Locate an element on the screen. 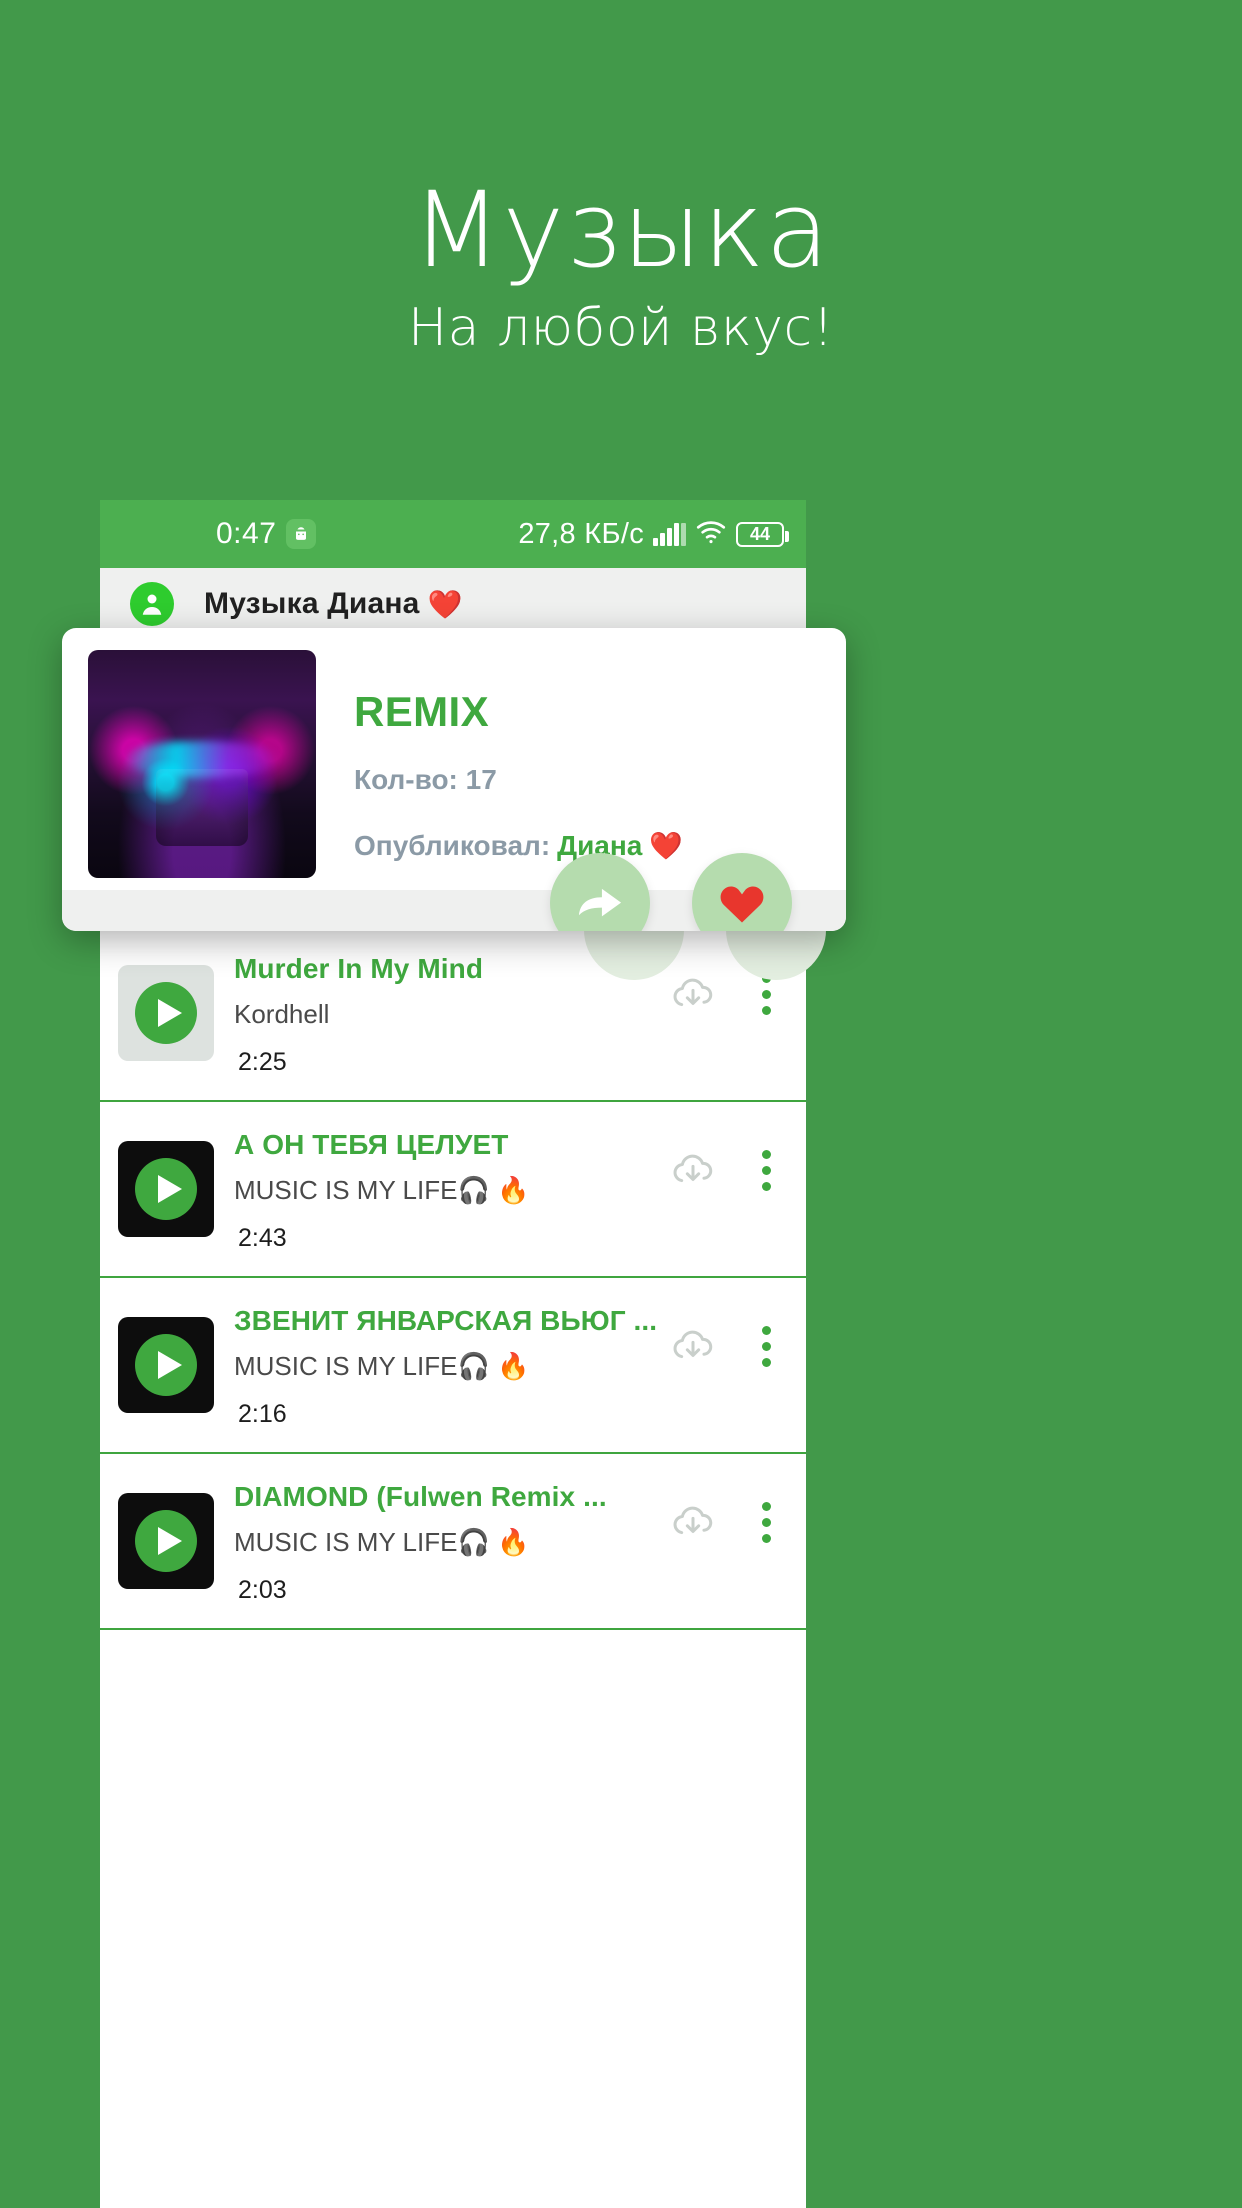 The width and height of the screenshot is (1242, 2208). app-bar-title: Музыка Диана ❤️ is located at coordinates (333, 604).